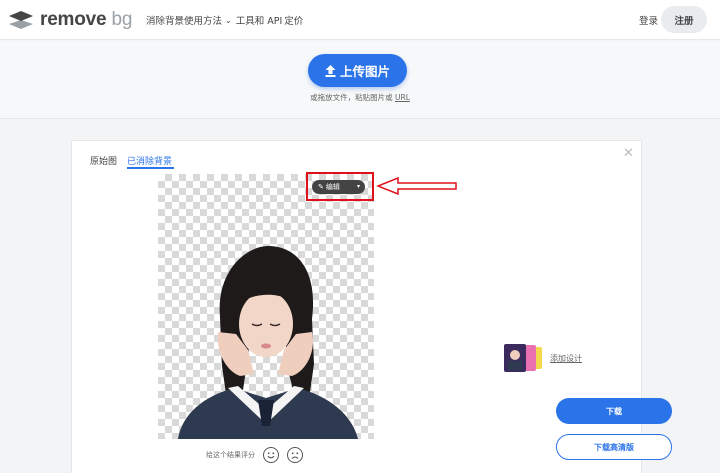 Image resolution: width=720 pixels, height=473 pixels. Describe the element at coordinates (402, 97) in the screenshot. I see `url-link: URL` at that location.